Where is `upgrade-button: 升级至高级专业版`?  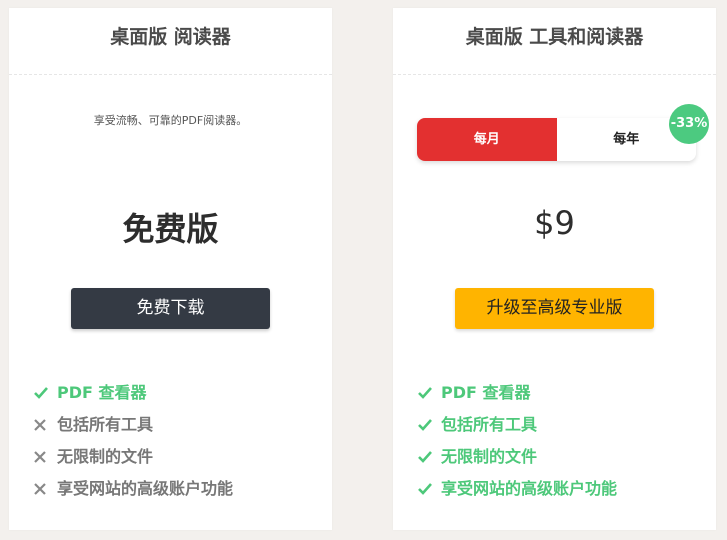 upgrade-button: 升级至高级专业版 is located at coordinates (554, 308).